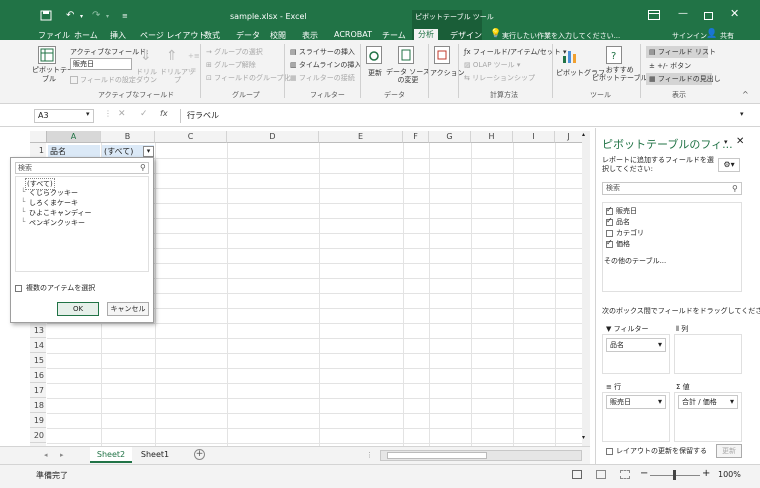 Image resolution: width=760 pixels, height=488 pixels. I want to click on row-field-sales-date: 販売日, so click(636, 402).